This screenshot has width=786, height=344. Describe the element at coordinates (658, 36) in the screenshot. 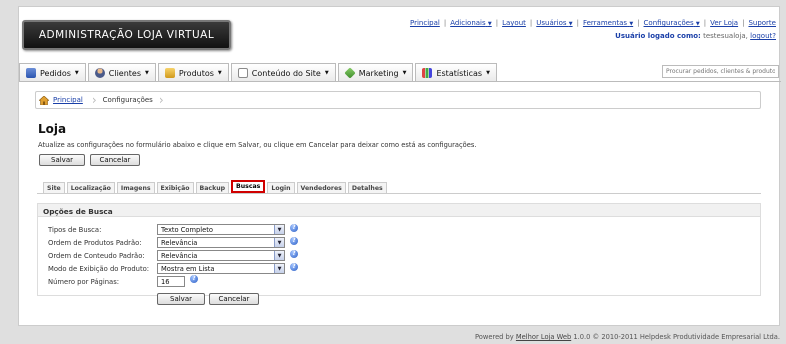

I see `user-label: Usuário logado como:` at that location.